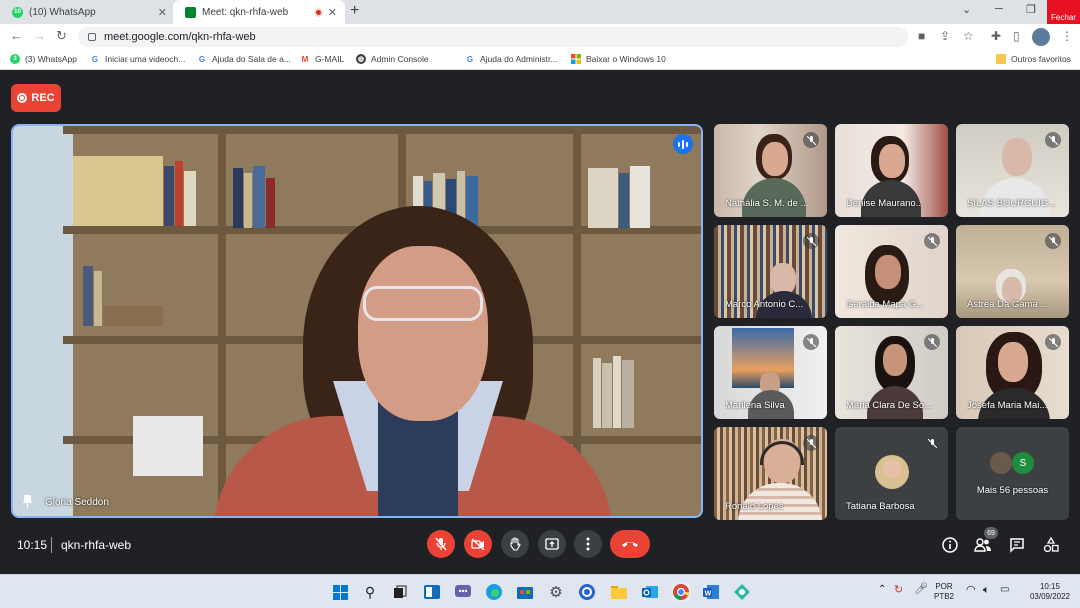 The image size is (1080, 608). I want to click on other-favorites: Outros favoritos, so click(1033, 59).